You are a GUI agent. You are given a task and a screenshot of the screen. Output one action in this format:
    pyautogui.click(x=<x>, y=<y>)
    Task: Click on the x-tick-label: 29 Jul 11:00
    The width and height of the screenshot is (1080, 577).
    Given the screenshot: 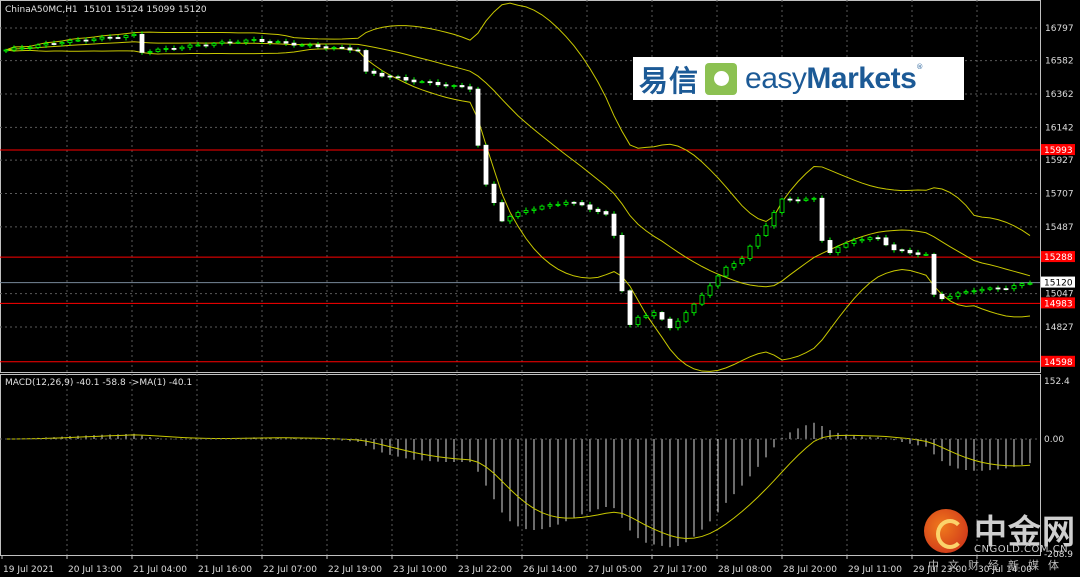 What is the action you would take?
    pyautogui.click(x=875, y=570)
    